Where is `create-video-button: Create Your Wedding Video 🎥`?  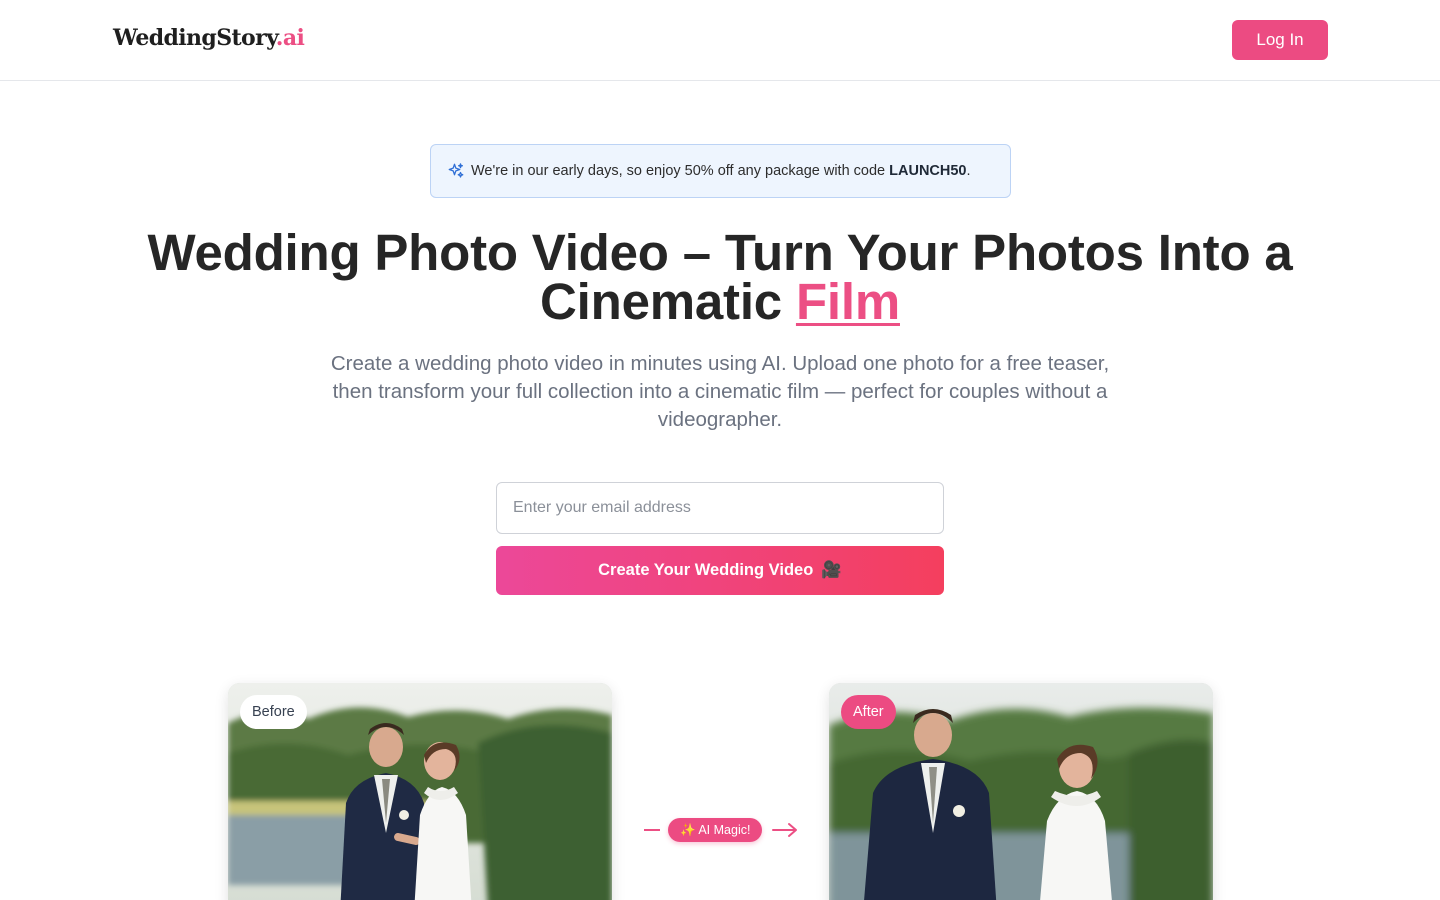 create-video-button: Create Your Wedding Video 🎥 is located at coordinates (720, 570).